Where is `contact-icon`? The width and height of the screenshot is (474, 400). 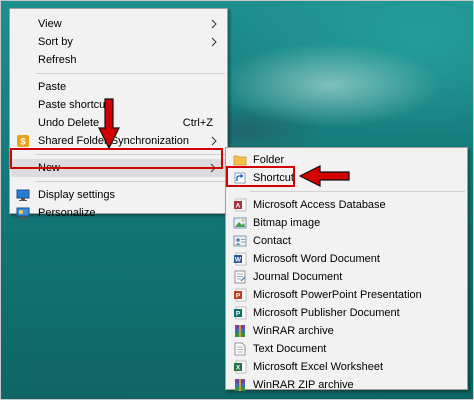 contact-icon is located at coordinates (240, 241).